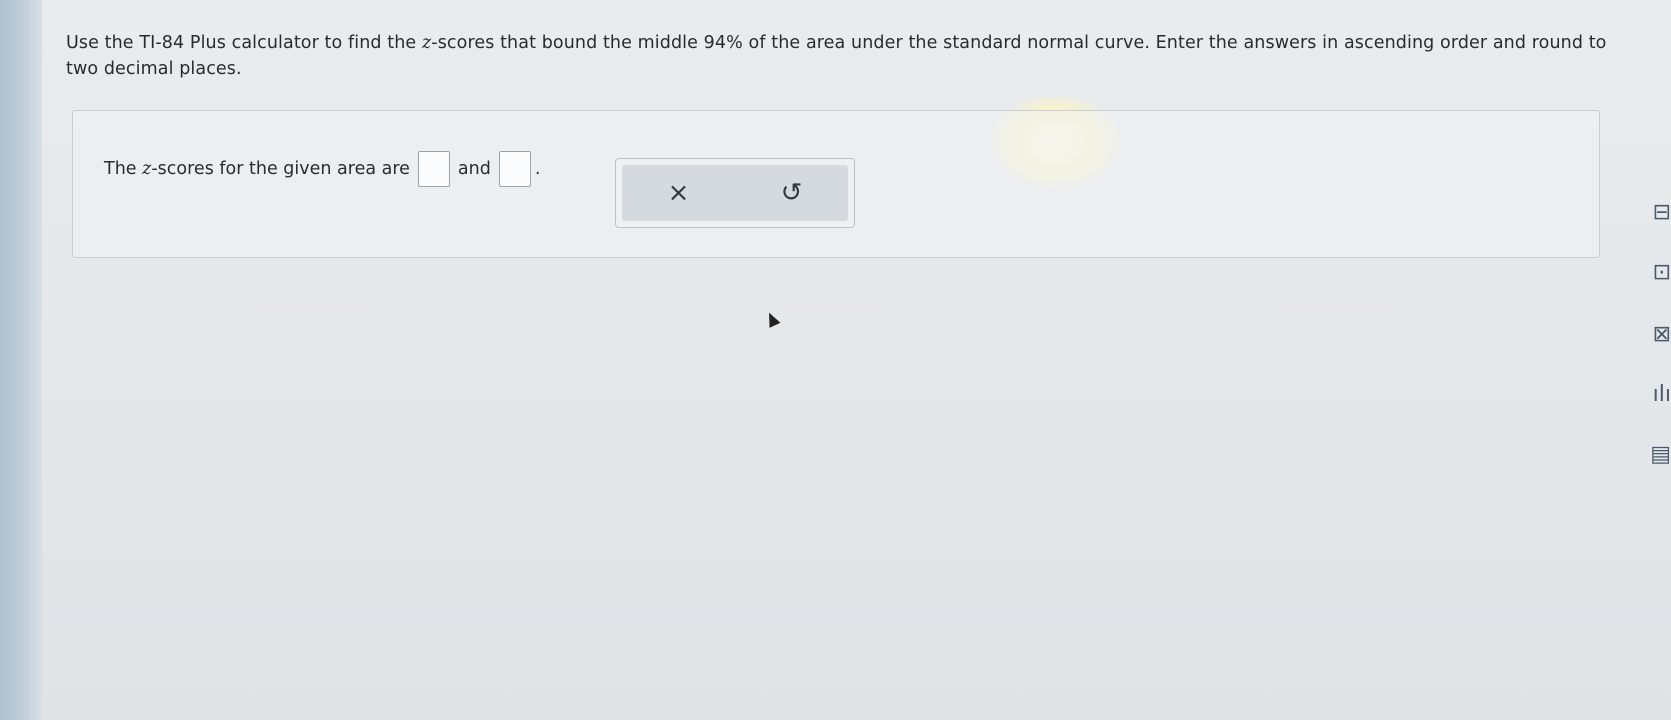 This screenshot has height=720, width=1671. I want to click on chart-icon: ılı, so click(1658, 396).